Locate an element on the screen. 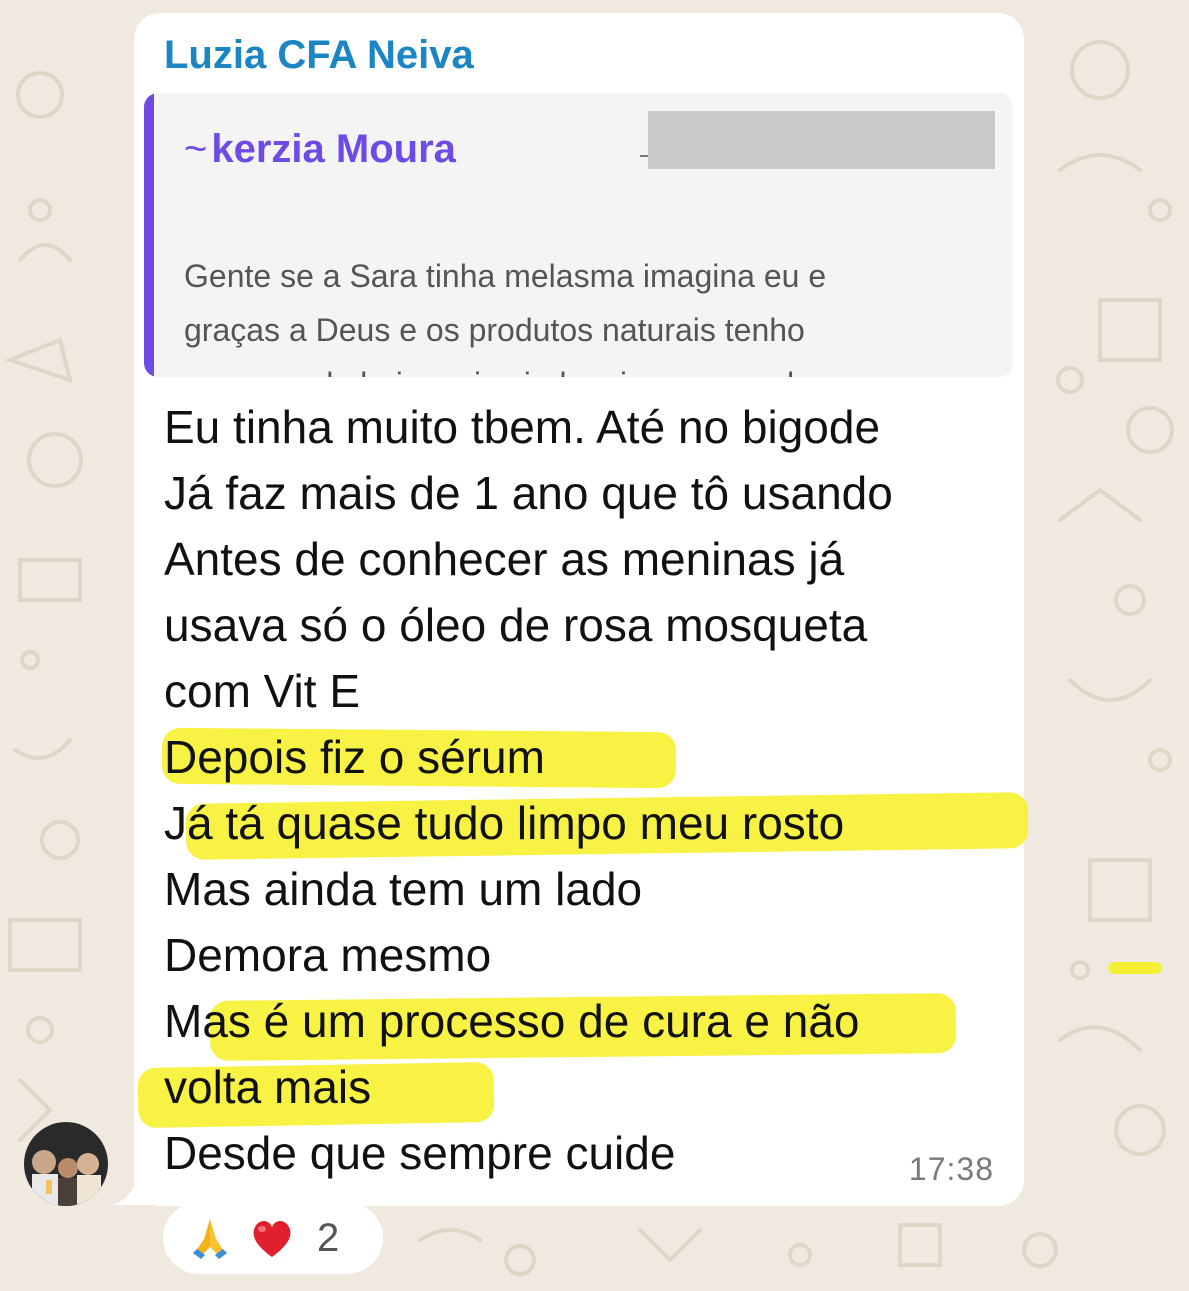 The width and height of the screenshot is (1189, 1291). quoted-author-name: kerzia Moura is located at coordinates (333, 149).